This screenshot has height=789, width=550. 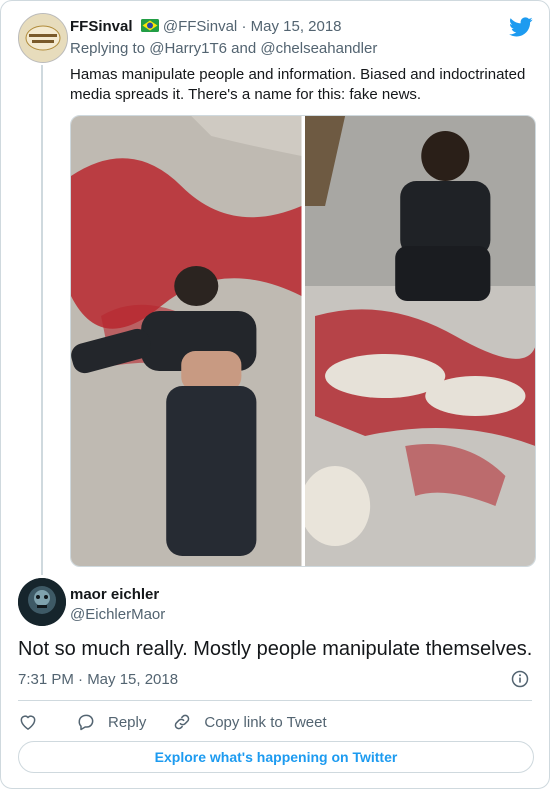 What do you see at coordinates (86, 722) in the screenshot?
I see `reply-bubble-icon` at bounding box center [86, 722].